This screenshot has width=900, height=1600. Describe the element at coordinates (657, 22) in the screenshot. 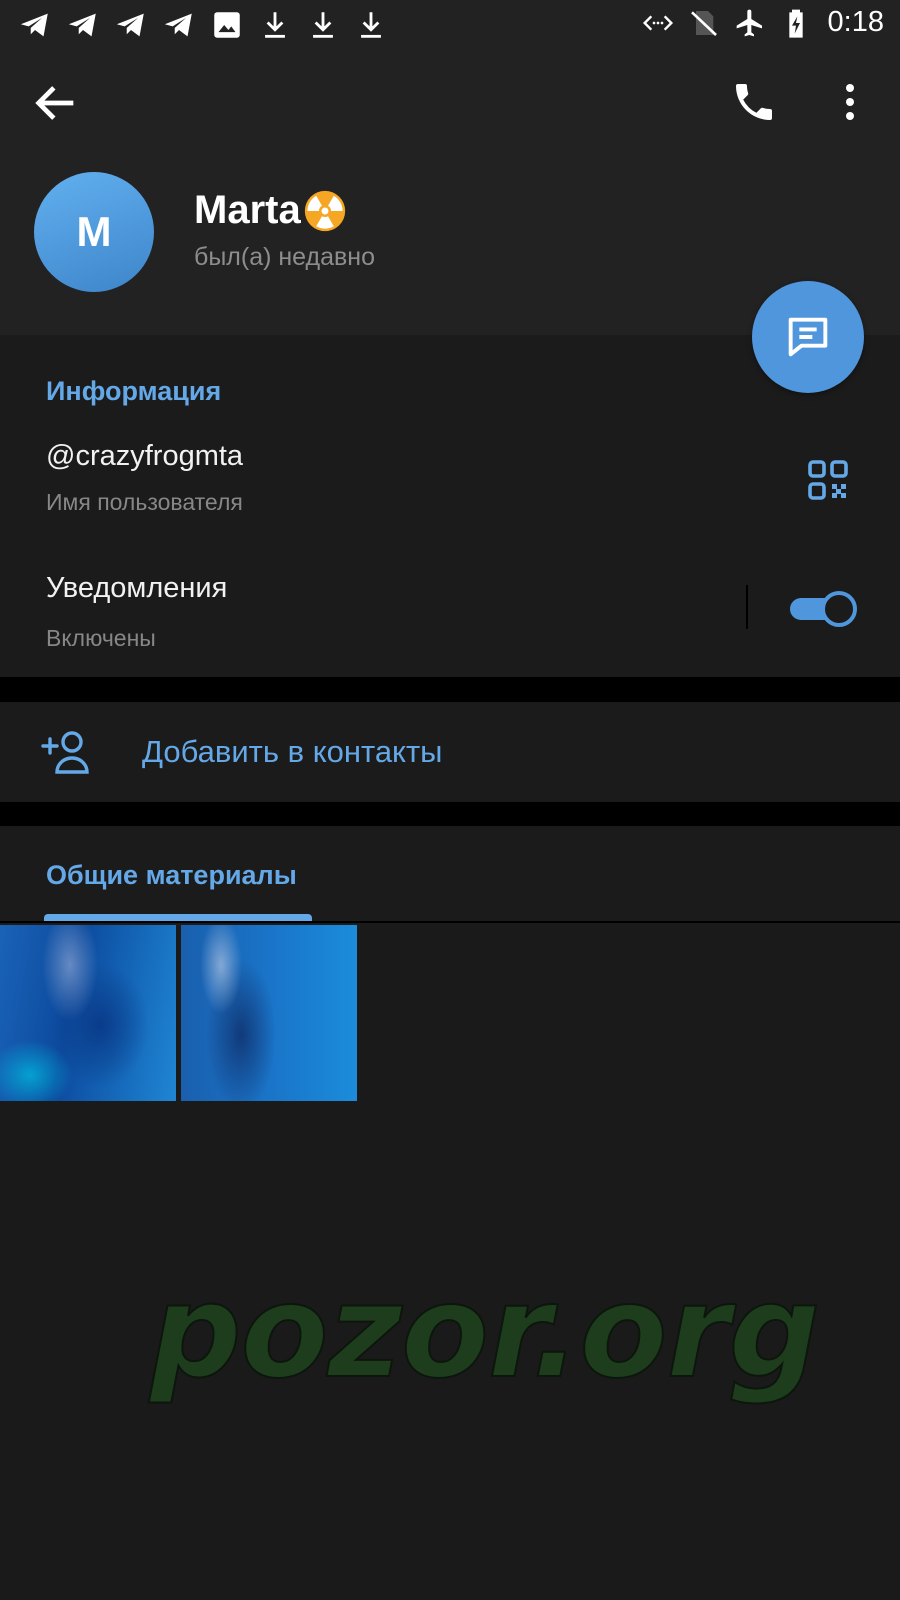

I see `data-saver-icon` at that location.